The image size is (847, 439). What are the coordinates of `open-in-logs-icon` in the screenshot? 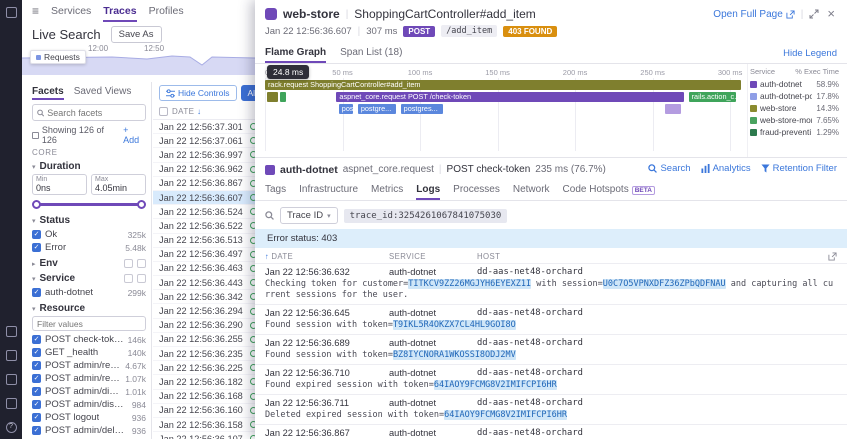 It's located at (832, 256).